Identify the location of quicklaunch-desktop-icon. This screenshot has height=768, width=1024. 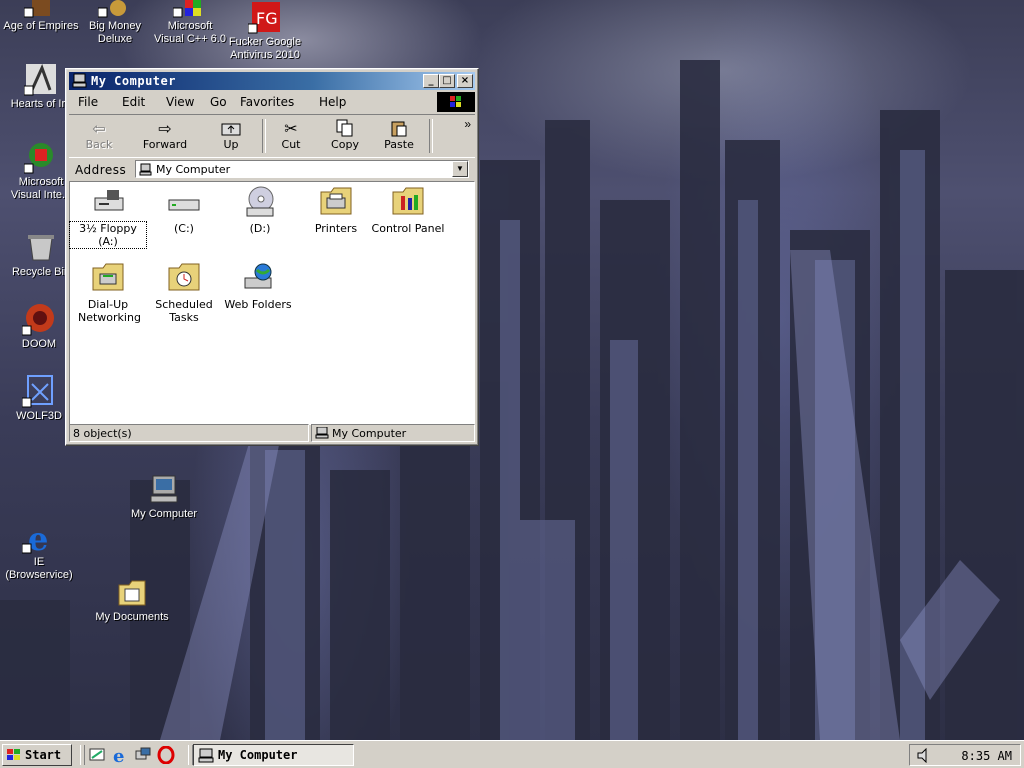
(97, 755).